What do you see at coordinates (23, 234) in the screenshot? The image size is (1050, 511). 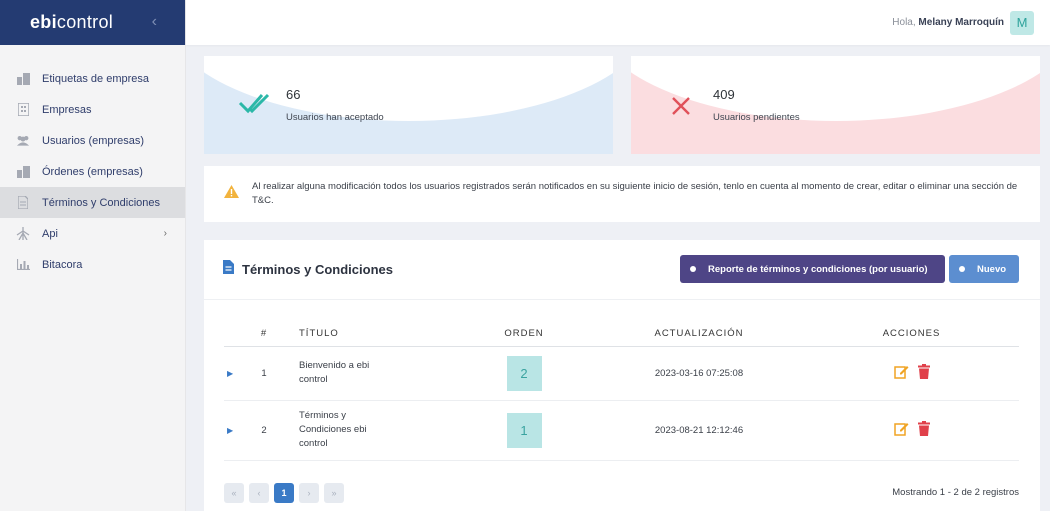 I see `api-icon` at bounding box center [23, 234].